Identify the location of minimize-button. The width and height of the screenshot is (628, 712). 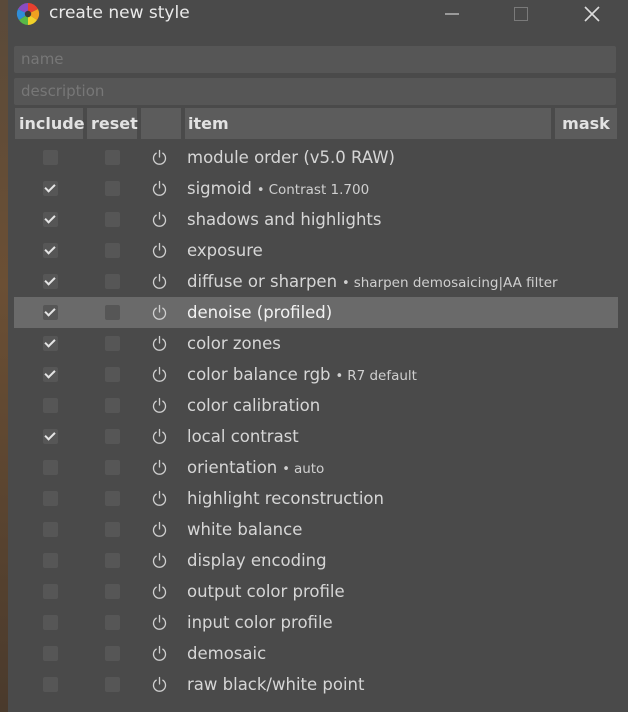
(452, 14).